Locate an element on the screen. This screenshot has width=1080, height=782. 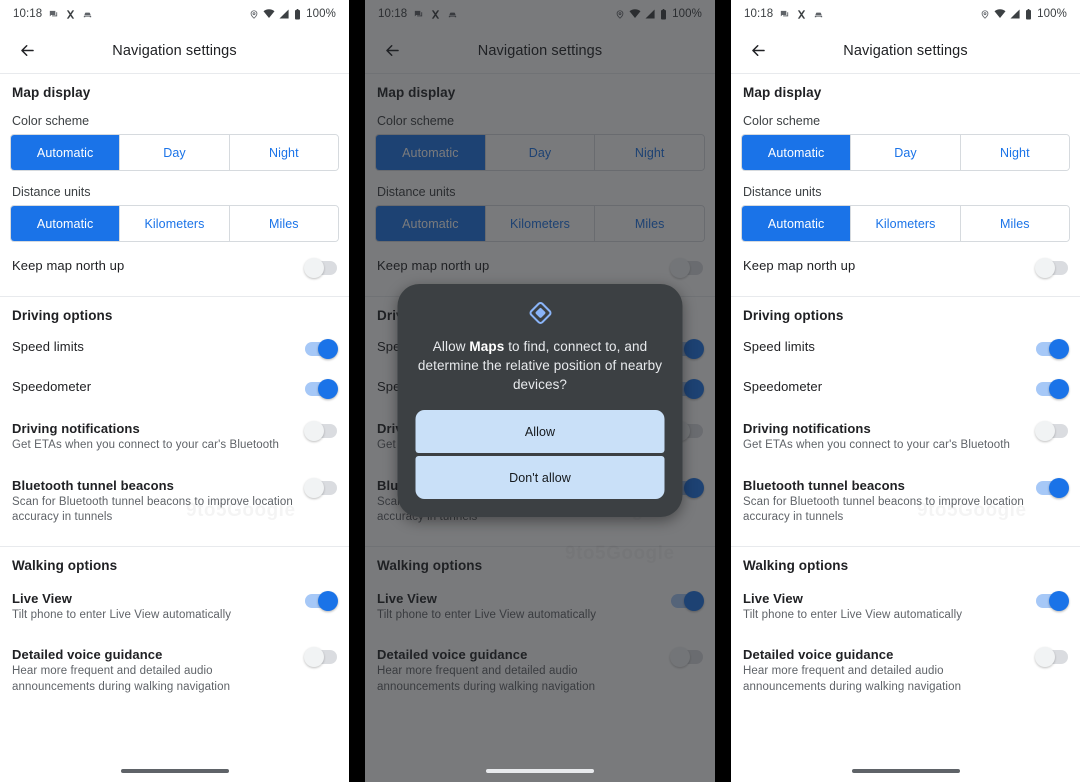
nearby-devices-diamond-icon is located at coordinates (540, 313).